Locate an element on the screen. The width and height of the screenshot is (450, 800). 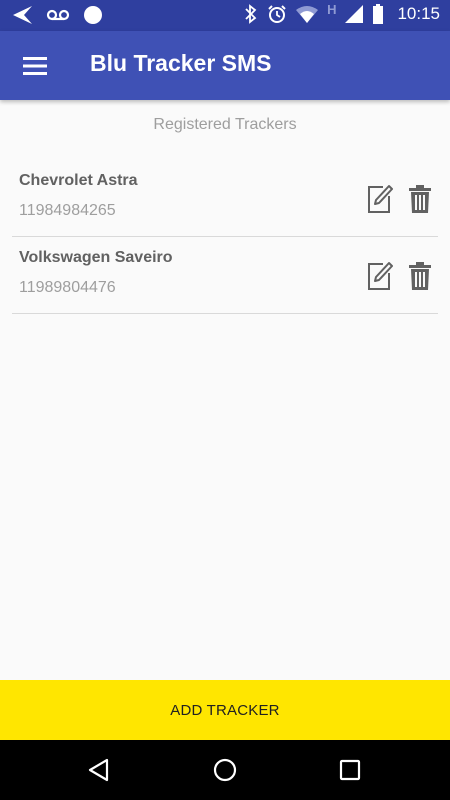
bluetooth-icon is located at coordinates (251, 14).